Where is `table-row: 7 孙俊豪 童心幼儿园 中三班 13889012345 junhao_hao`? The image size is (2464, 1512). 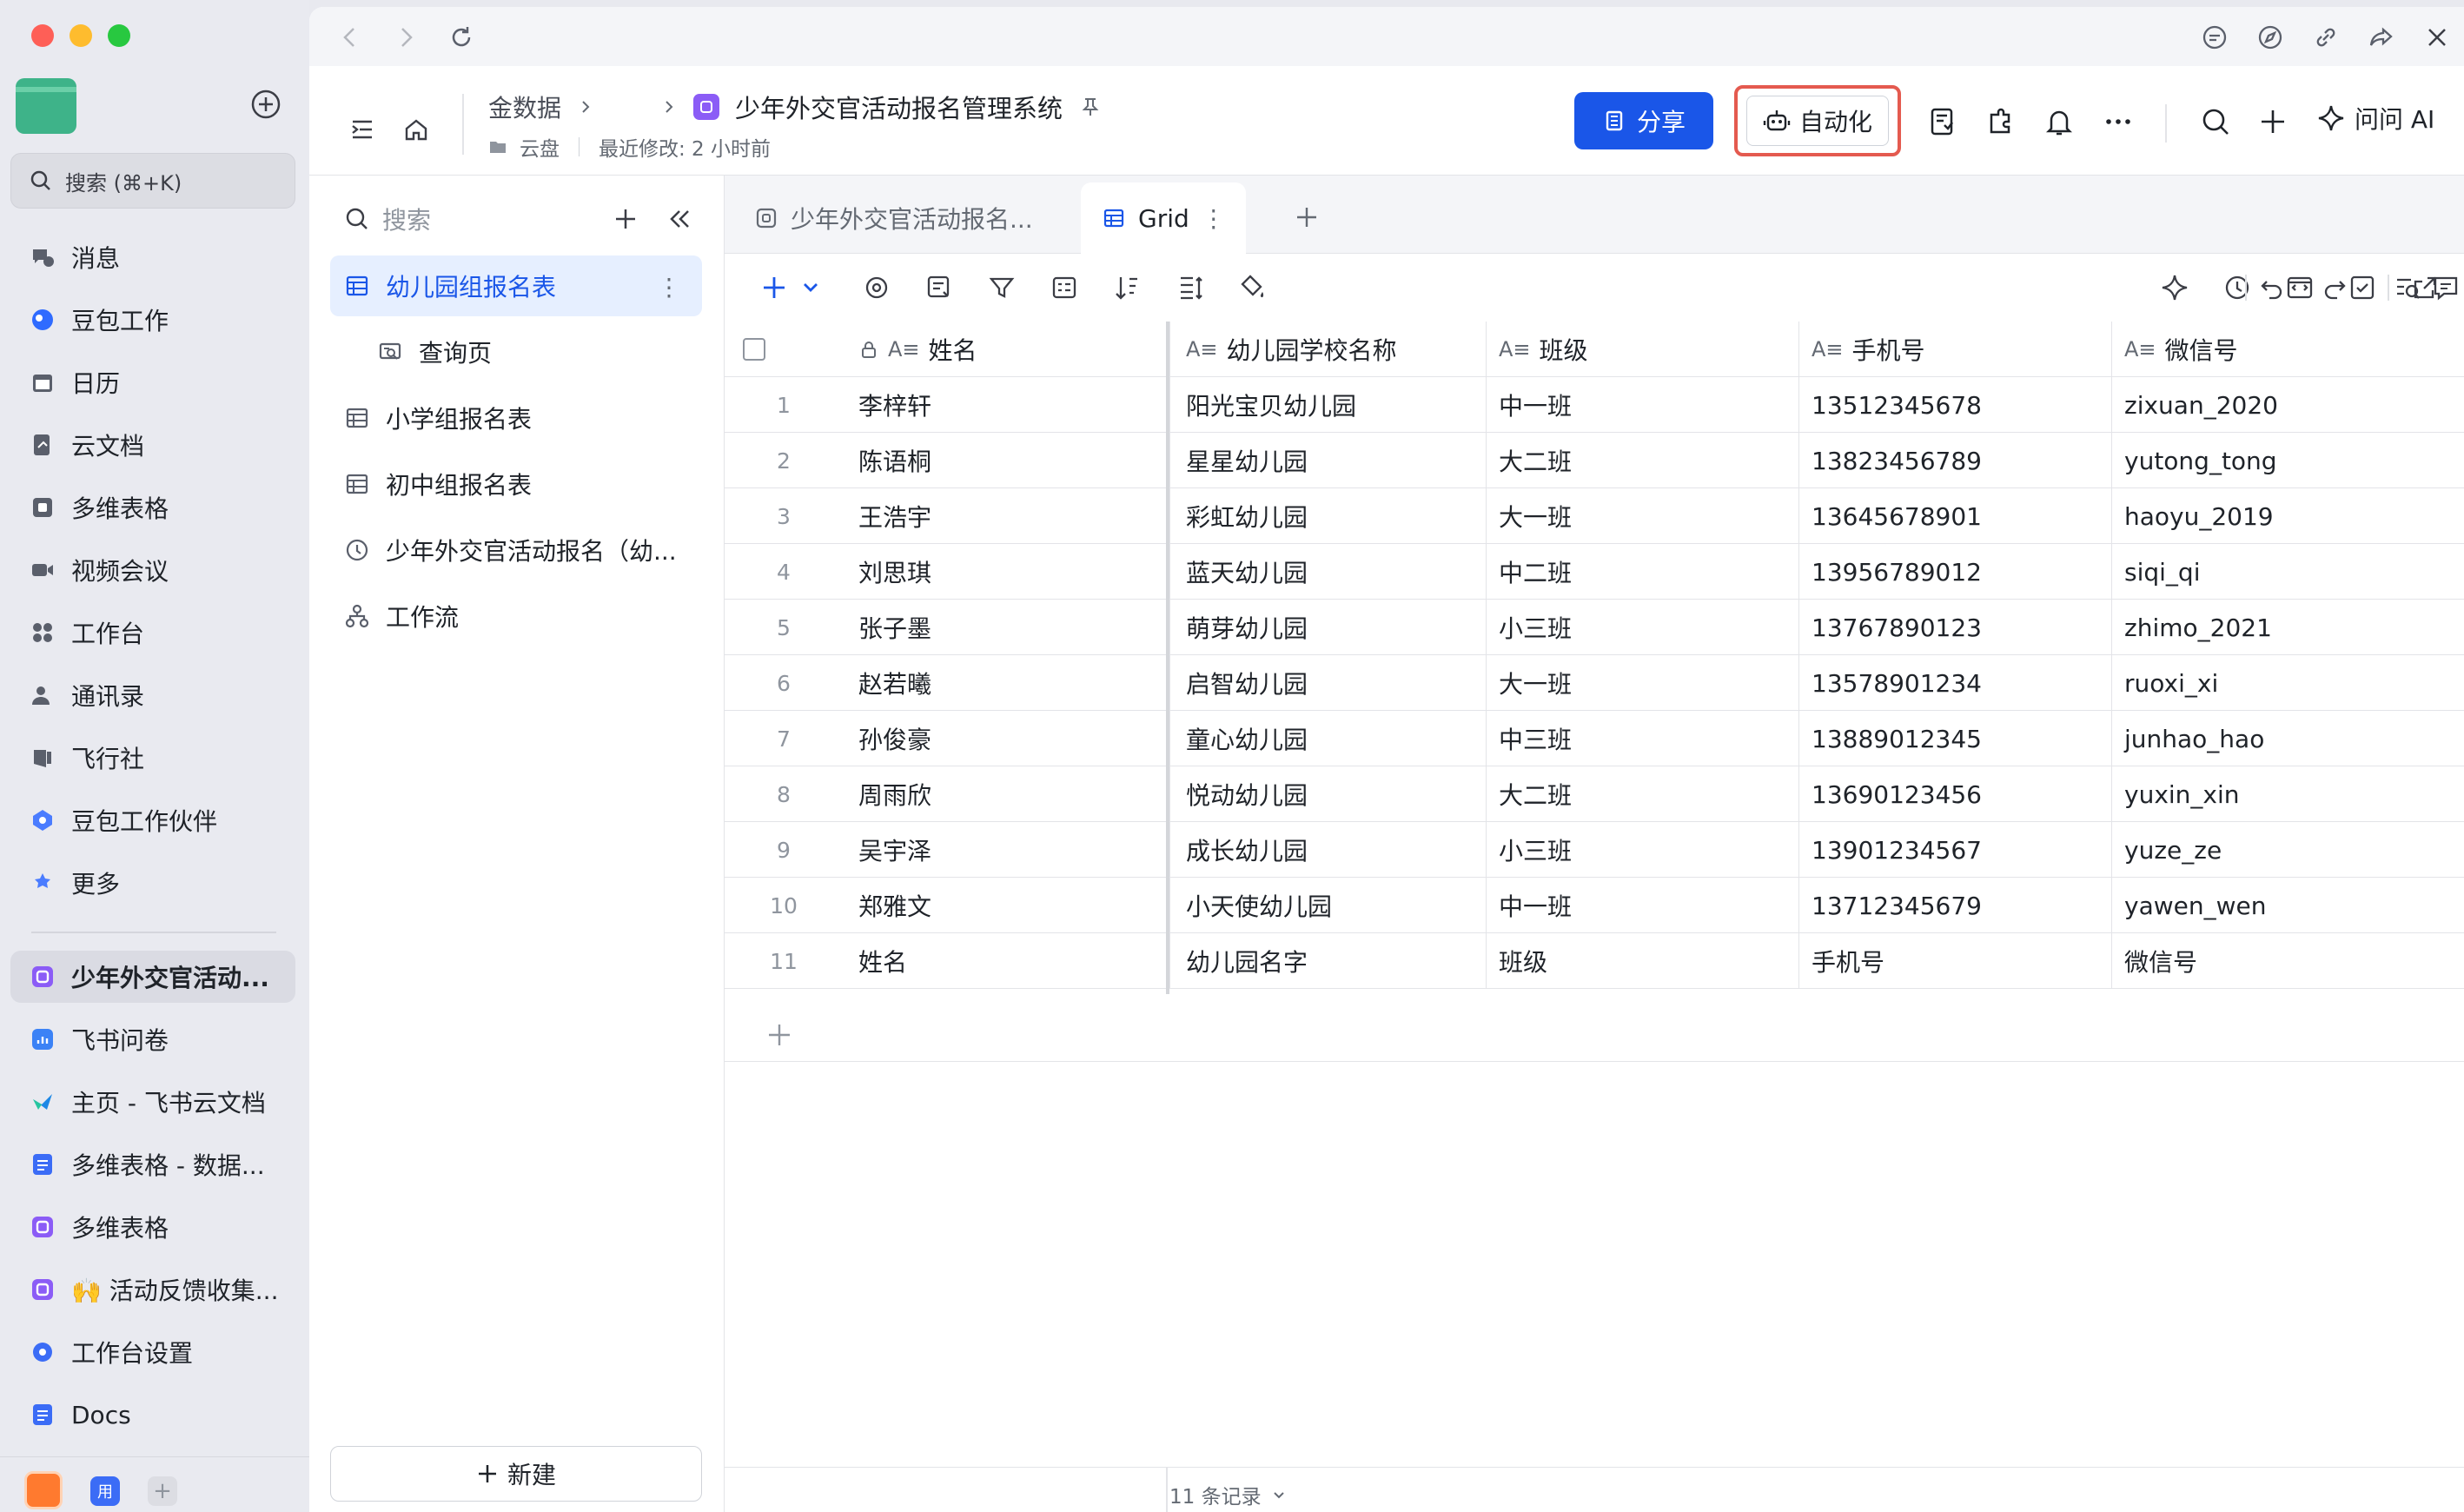
table-row: 7 孙俊豪 童心幼儿园 中三班 13889012345 junhao_hao is located at coordinates (1594, 738).